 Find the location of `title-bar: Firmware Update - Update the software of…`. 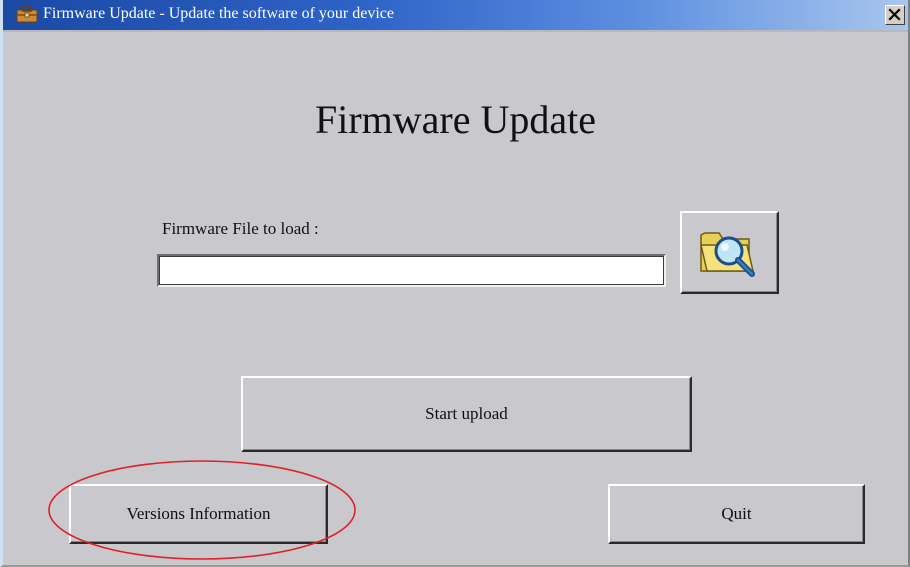

title-bar: Firmware Update - Update the software of… is located at coordinates (455, 16).